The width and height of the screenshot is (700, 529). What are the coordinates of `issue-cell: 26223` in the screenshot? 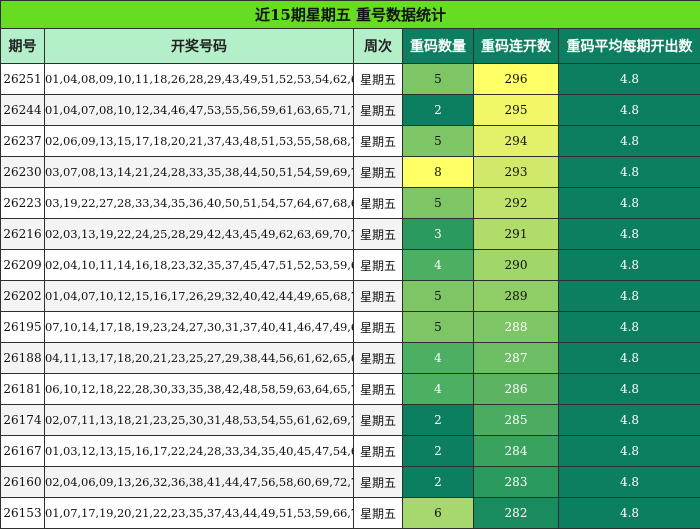 It's located at (23, 203).